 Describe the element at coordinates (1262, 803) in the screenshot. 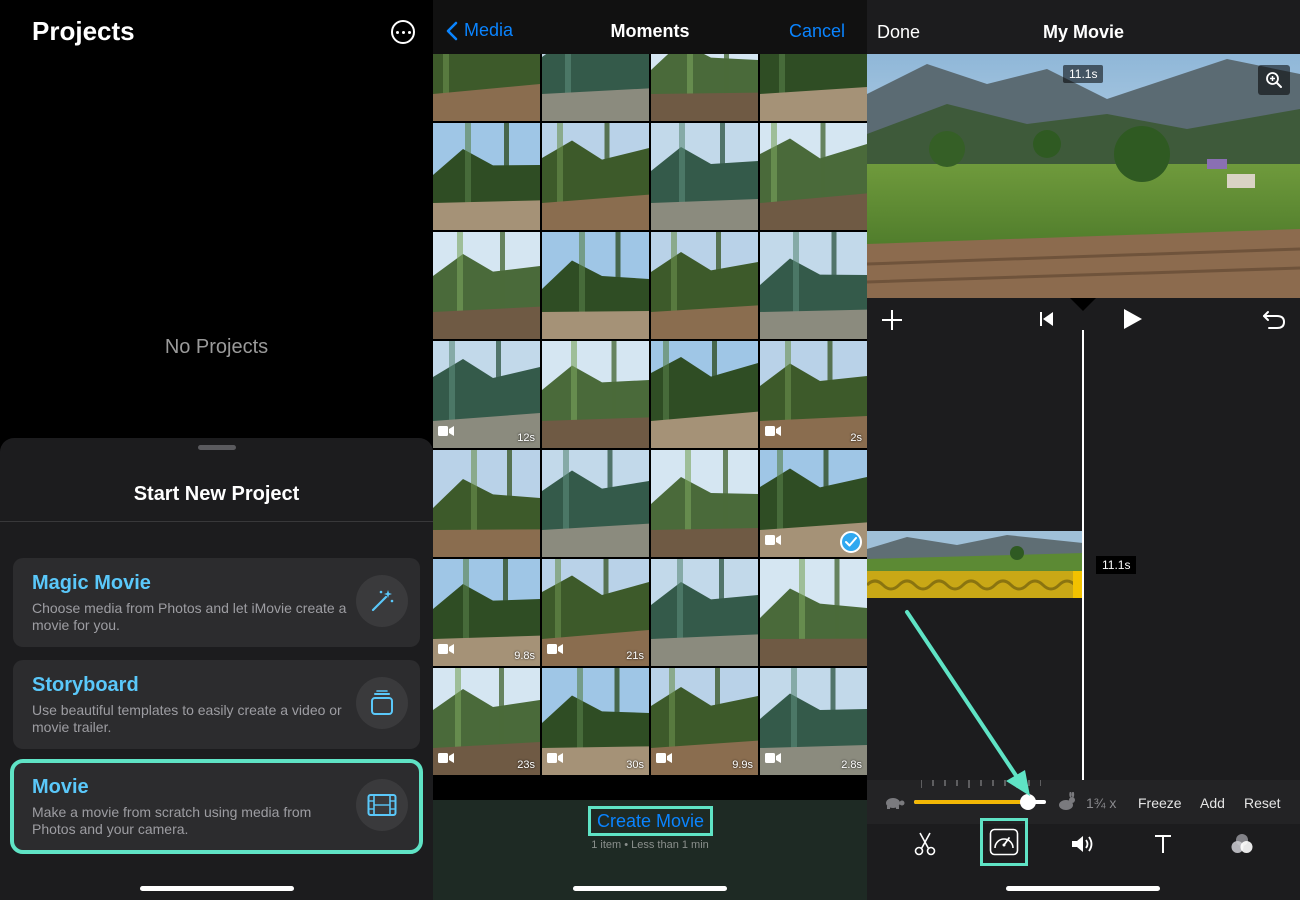

I see `reset-button: Reset` at that location.